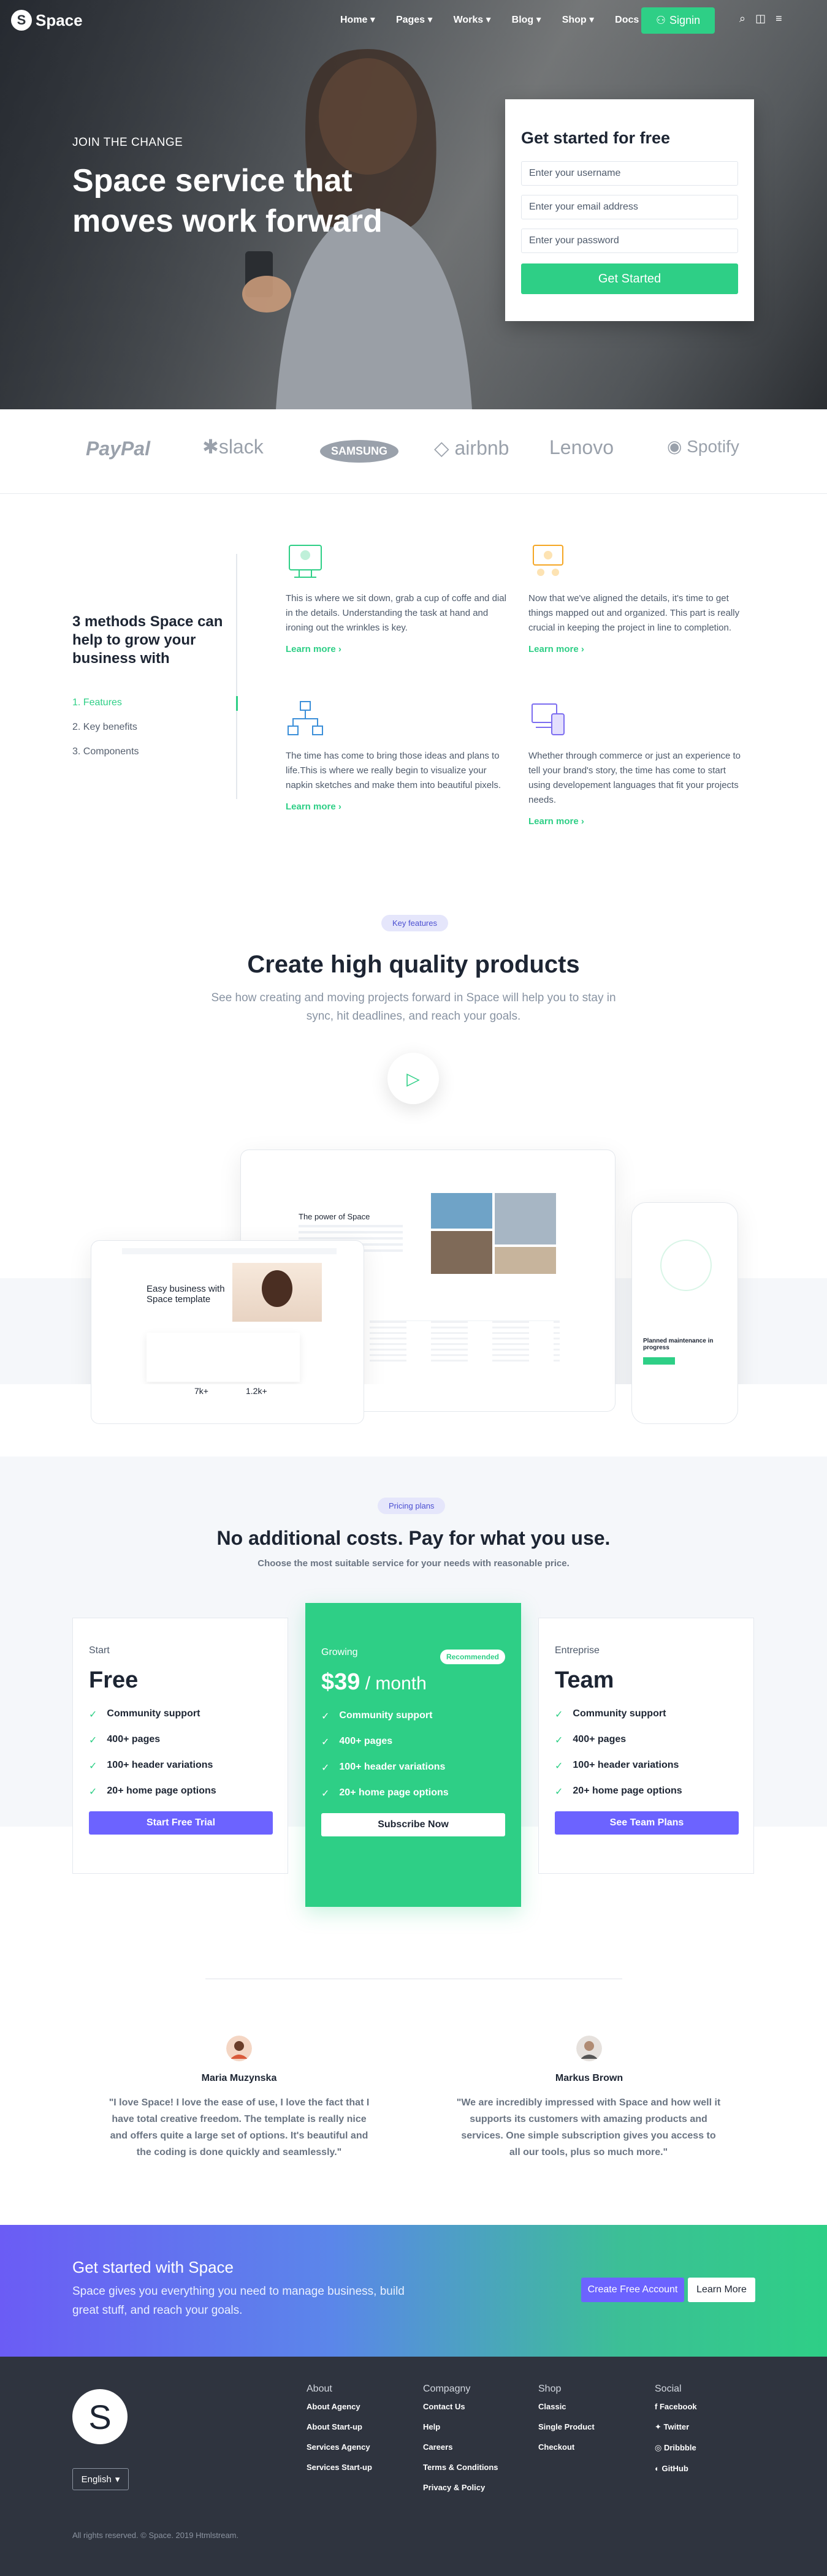  Describe the element at coordinates (128, 142) in the screenshot. I see `hero-tagline: JOIN THE CHANGE` at that location.